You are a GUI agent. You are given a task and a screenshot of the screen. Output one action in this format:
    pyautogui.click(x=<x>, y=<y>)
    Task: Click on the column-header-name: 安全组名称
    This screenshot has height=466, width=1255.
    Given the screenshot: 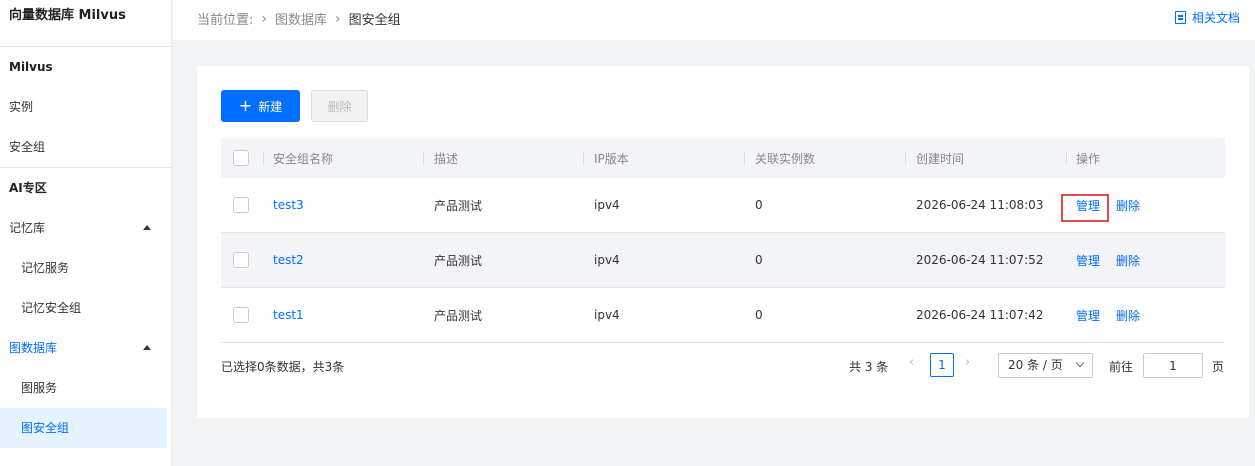 What is the action you would take?
    pyautogui.click(x=303, y=158)
    